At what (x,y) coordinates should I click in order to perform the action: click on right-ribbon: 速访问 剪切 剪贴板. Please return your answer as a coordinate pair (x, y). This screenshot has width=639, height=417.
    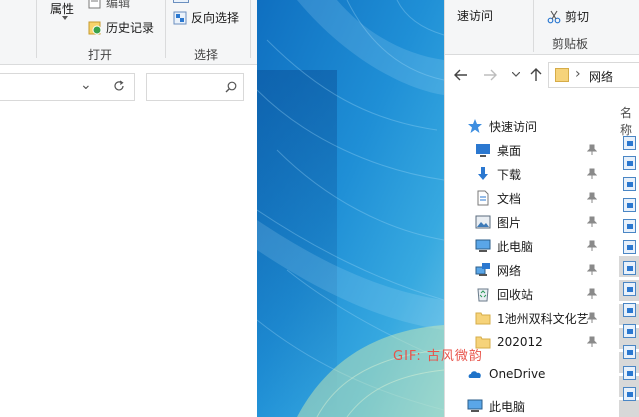
    Looking at the image, I should click on (542, 27).